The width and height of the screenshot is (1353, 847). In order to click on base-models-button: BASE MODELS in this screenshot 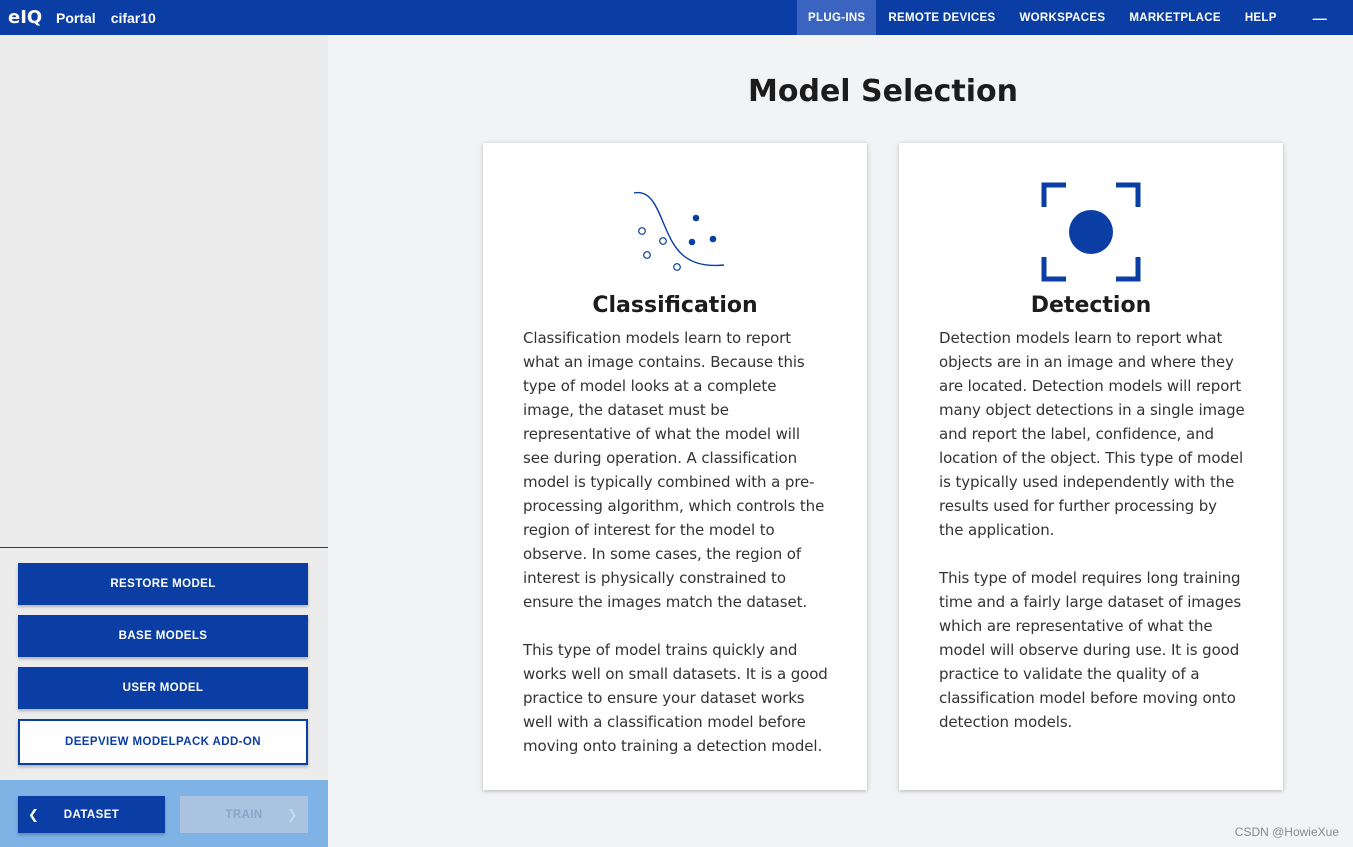, I will do `click(163, 636)`.